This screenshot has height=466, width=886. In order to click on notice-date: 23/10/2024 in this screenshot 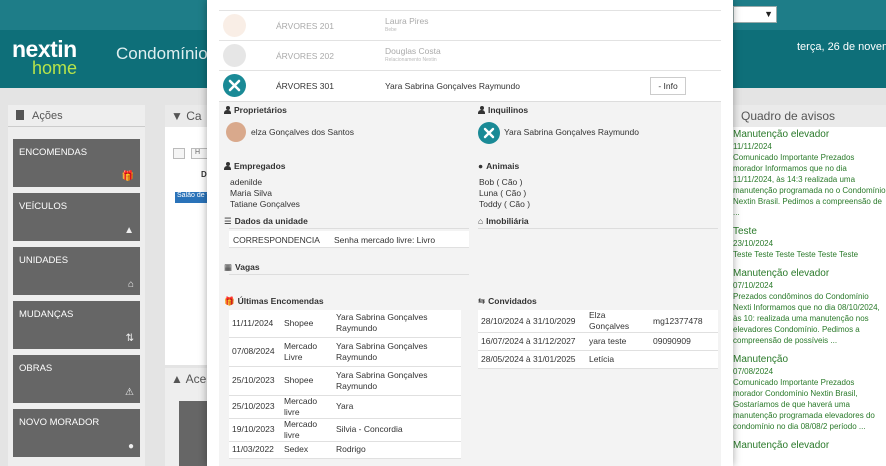, I will do `click(753, 243)`.